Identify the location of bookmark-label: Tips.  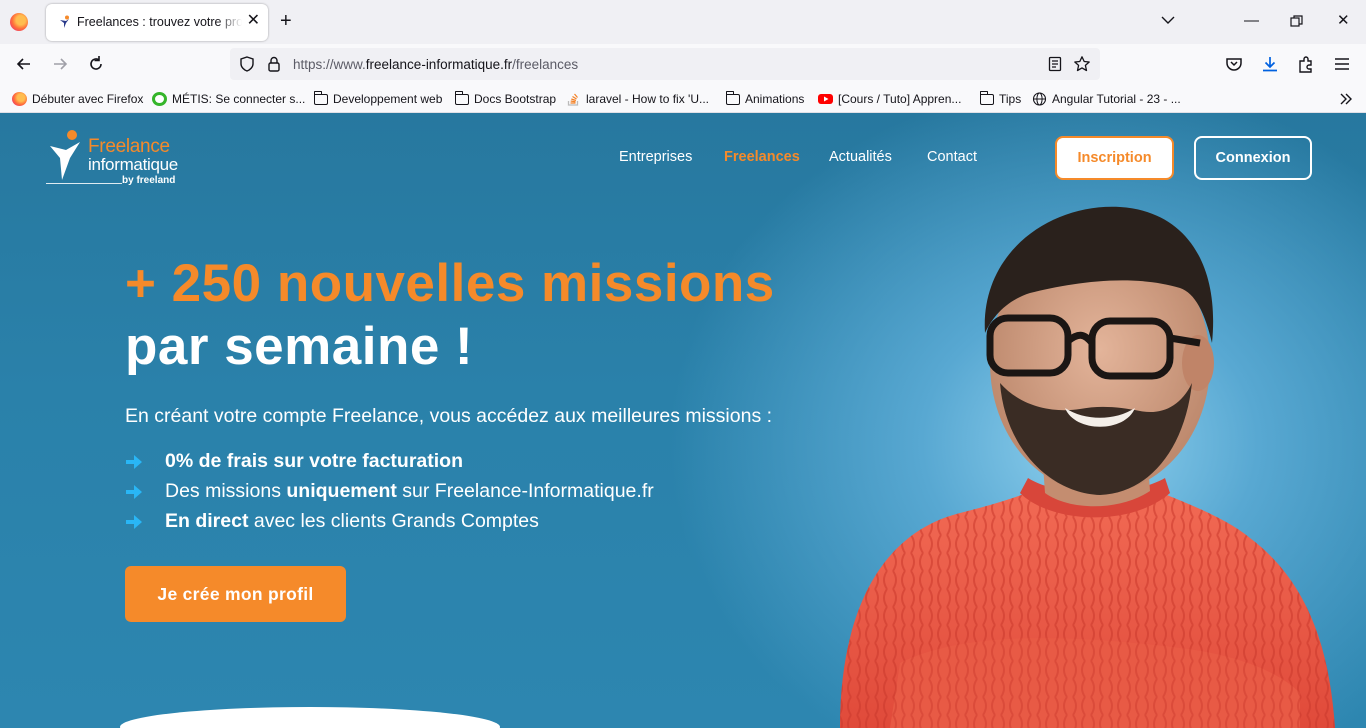
(1010, 99).